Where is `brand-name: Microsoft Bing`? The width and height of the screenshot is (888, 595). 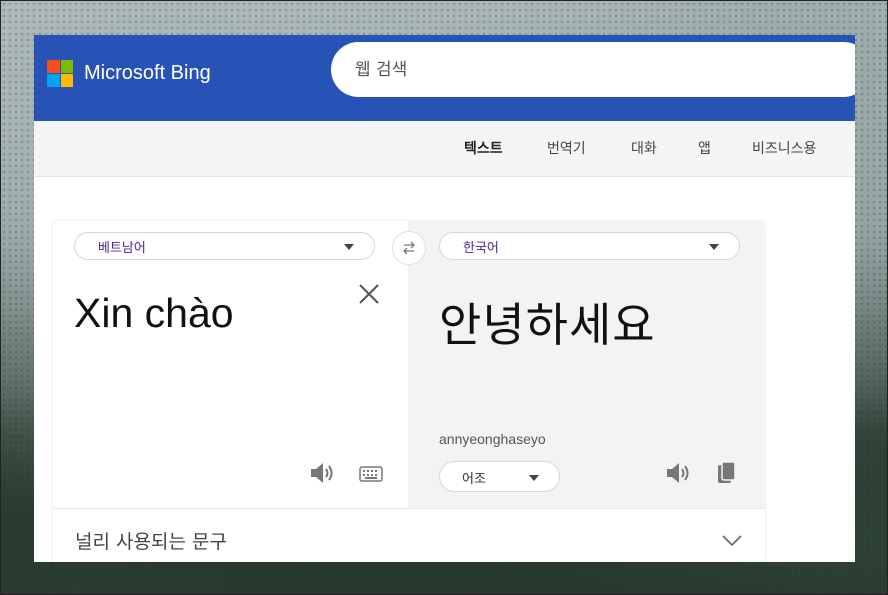 brand-name: Microsoft Bing is located at coordinates (147, 73).